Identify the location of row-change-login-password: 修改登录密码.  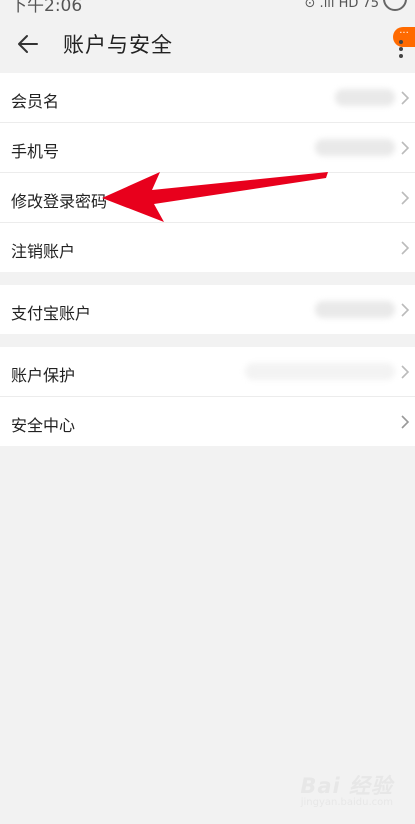
(207, 198).